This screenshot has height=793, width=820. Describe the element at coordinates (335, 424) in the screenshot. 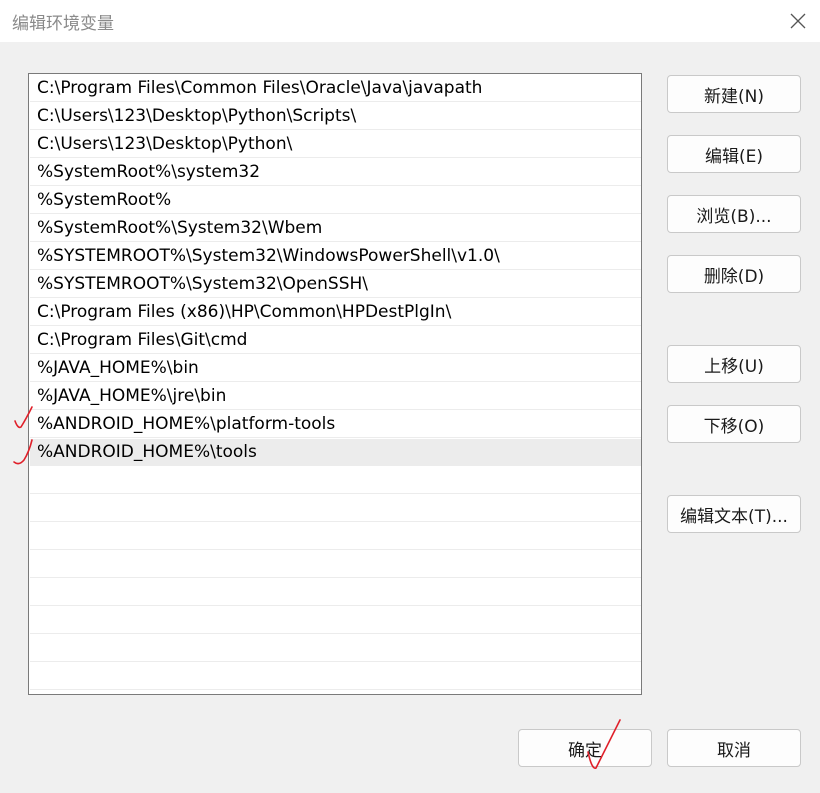

I see `list-item: %ANDROID_HOME%\platform-tools` at that location.